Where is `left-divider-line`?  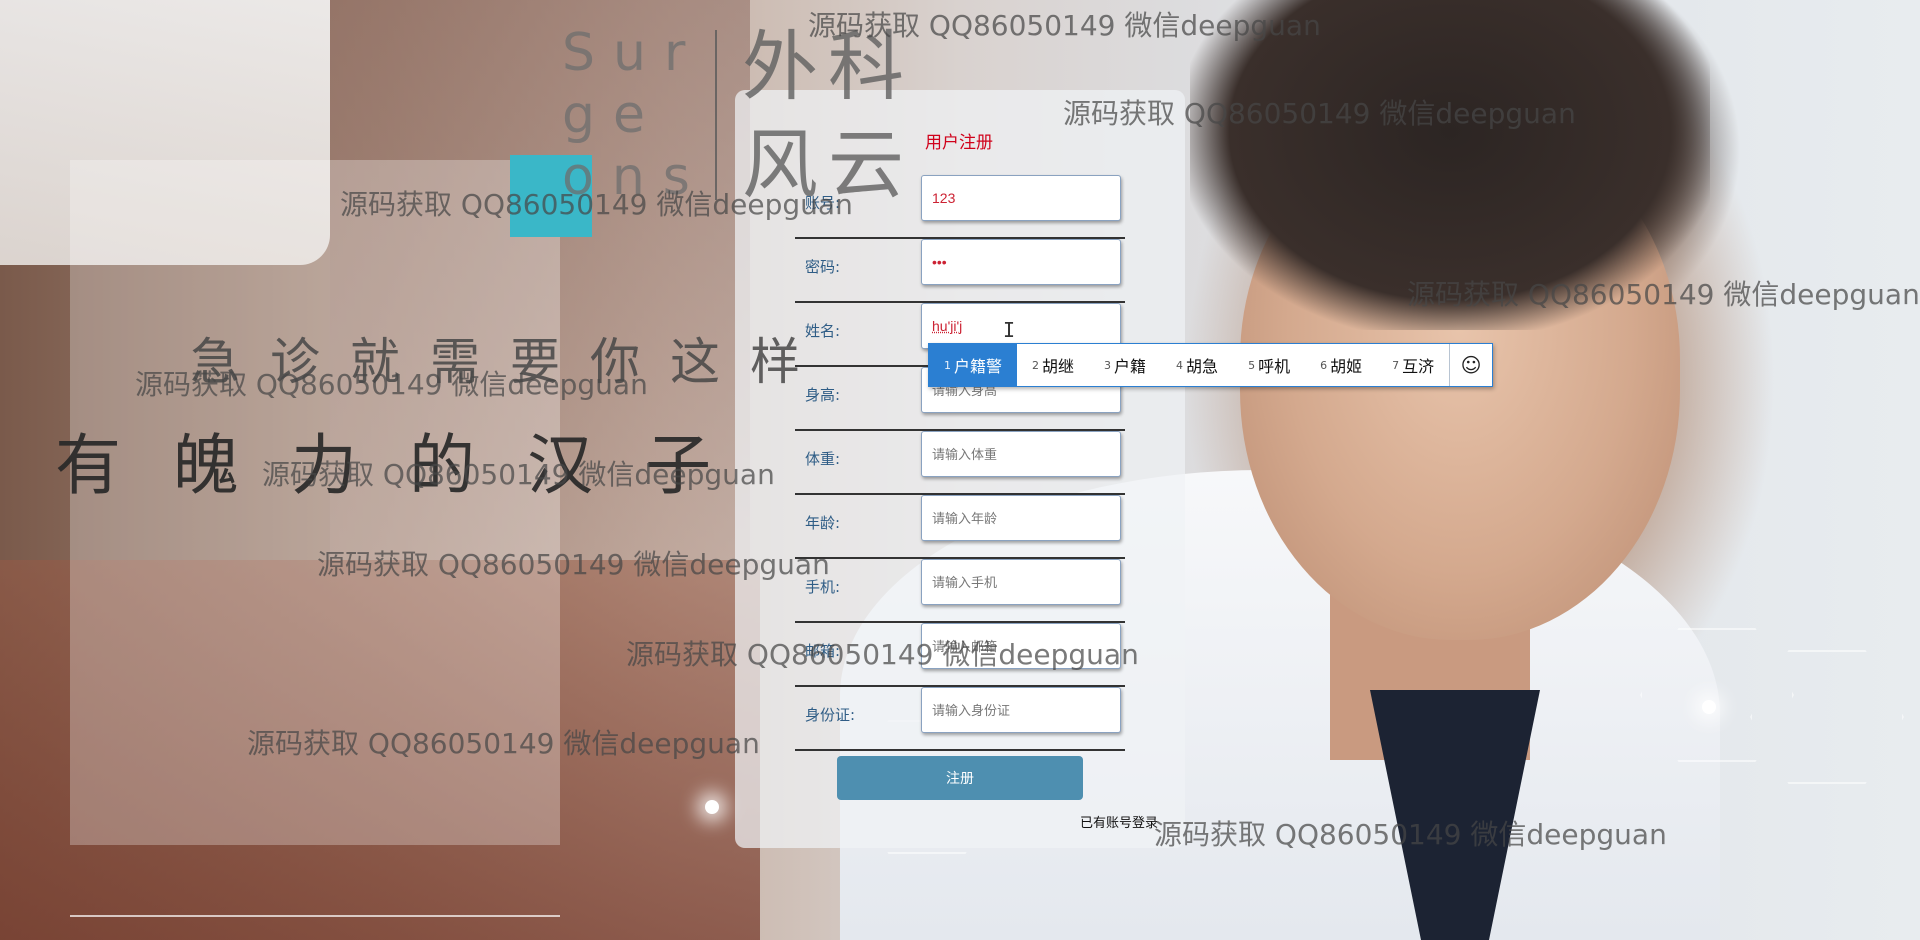 left-divider-line is located at coordinates (315, 916).